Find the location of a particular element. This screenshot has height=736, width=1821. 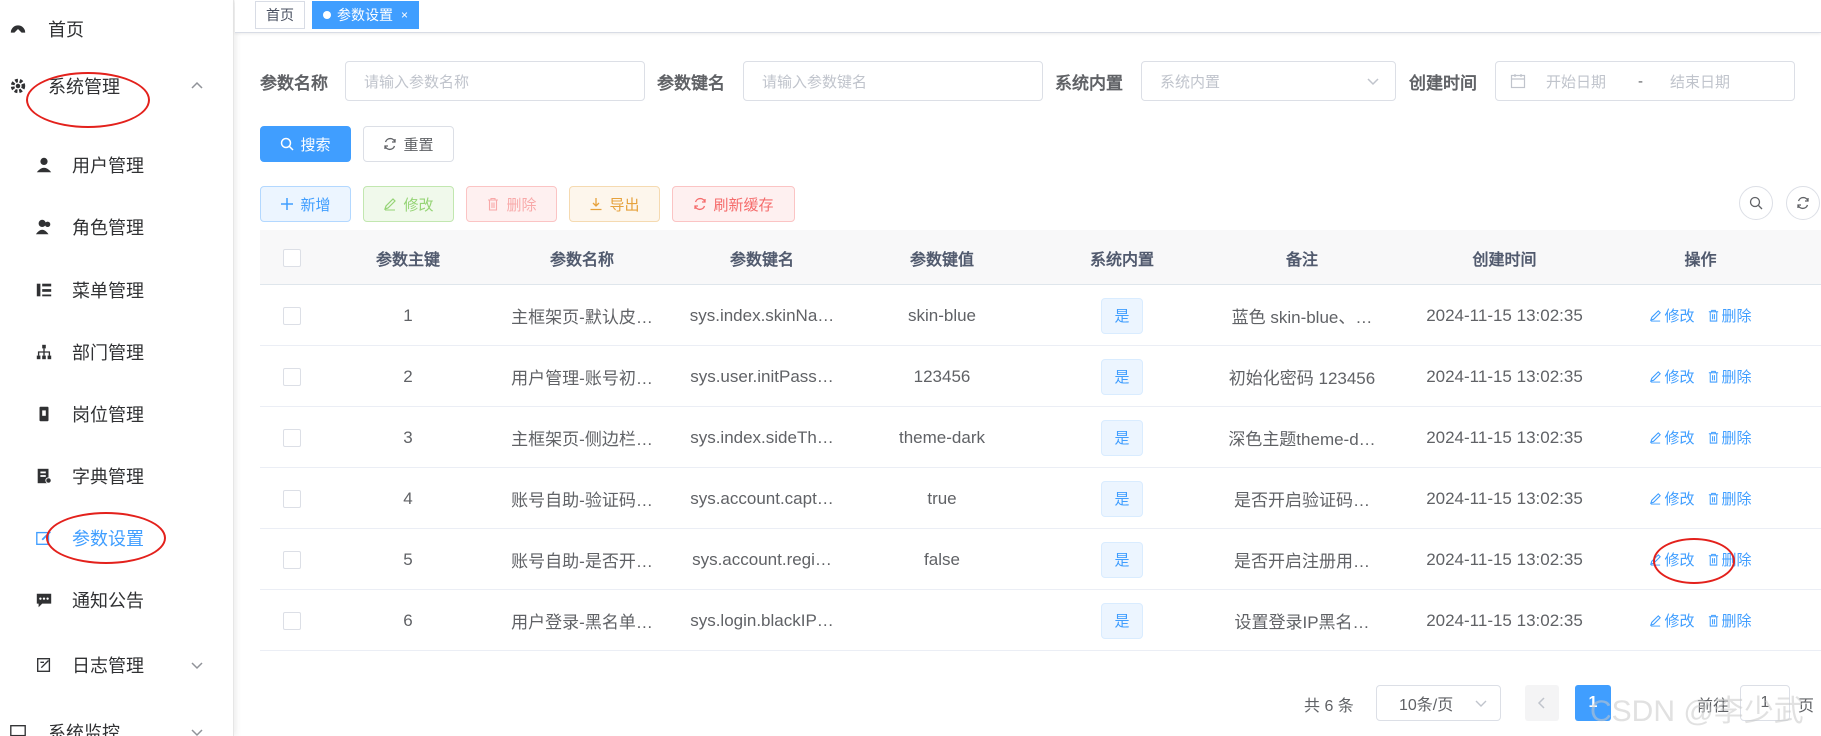

dict-icon is located at coordinates (44, 476).